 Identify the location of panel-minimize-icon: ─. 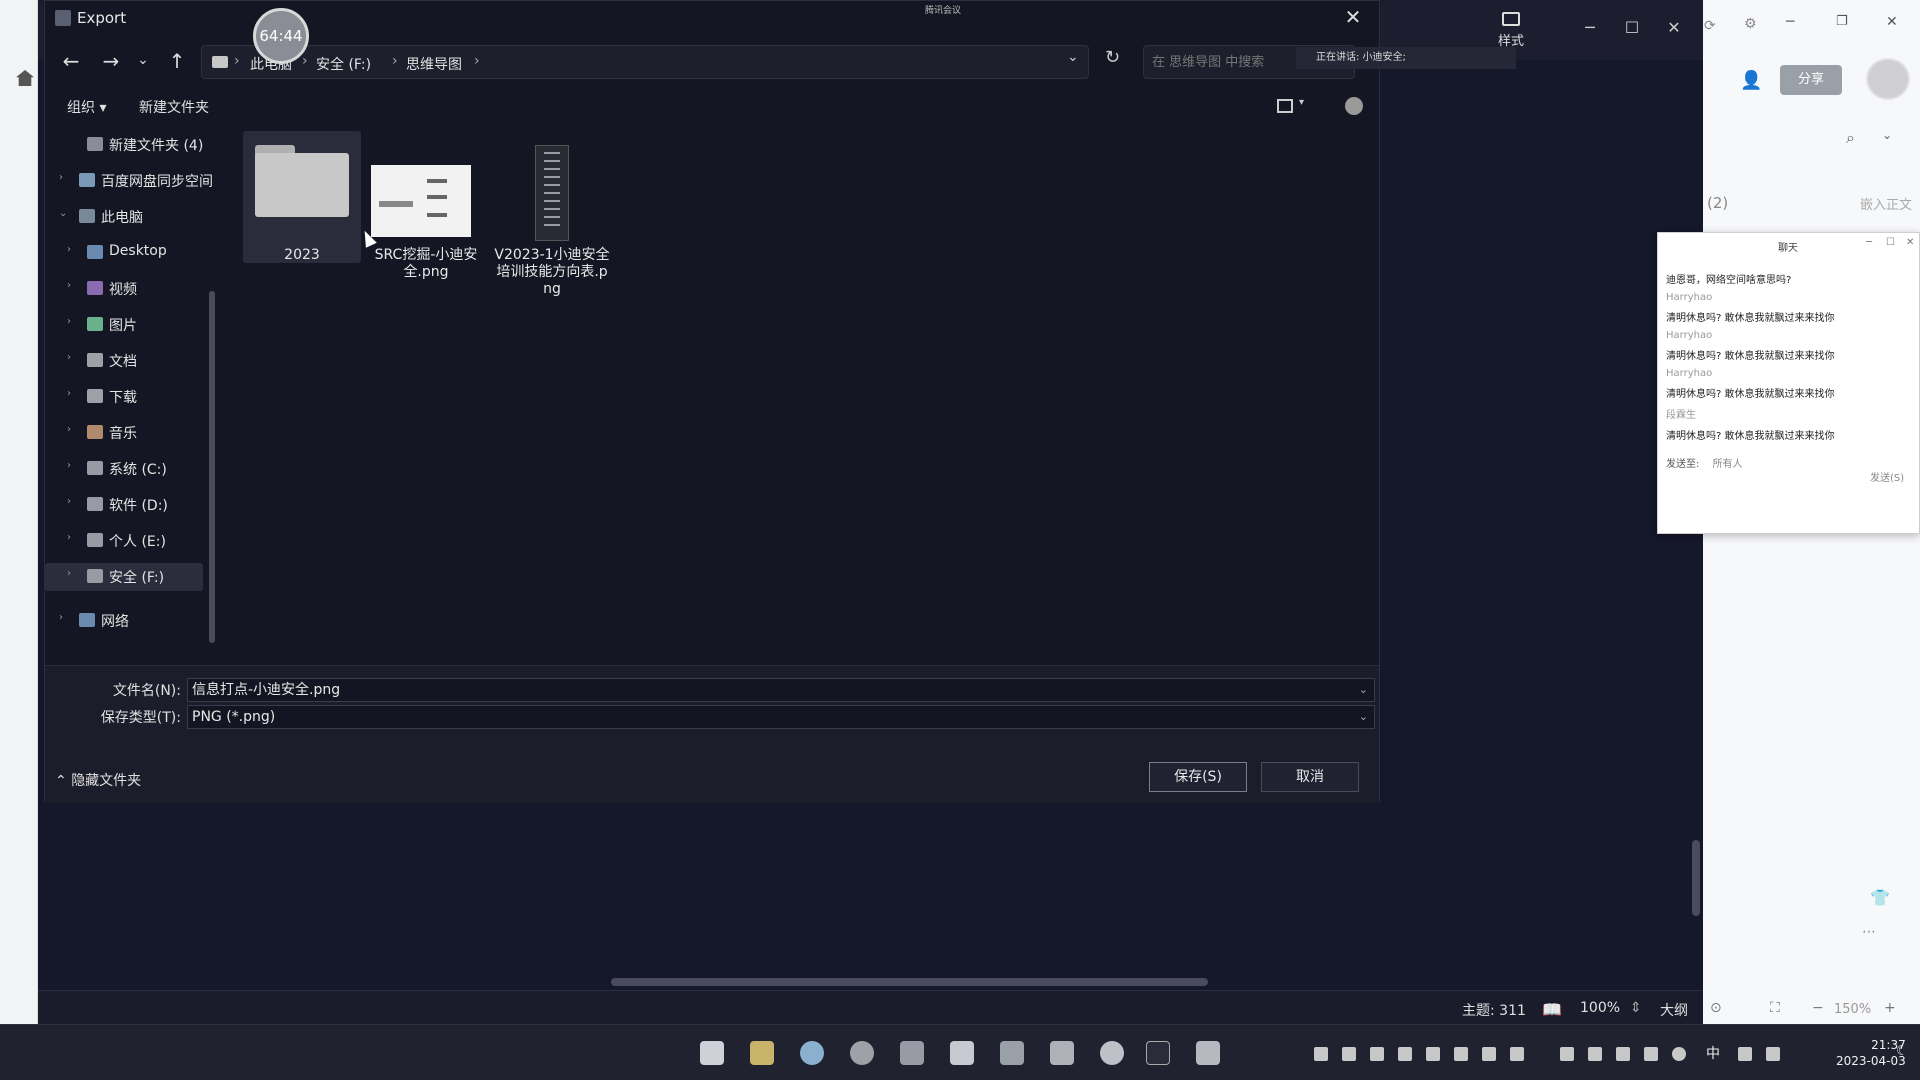
(1790, 22).